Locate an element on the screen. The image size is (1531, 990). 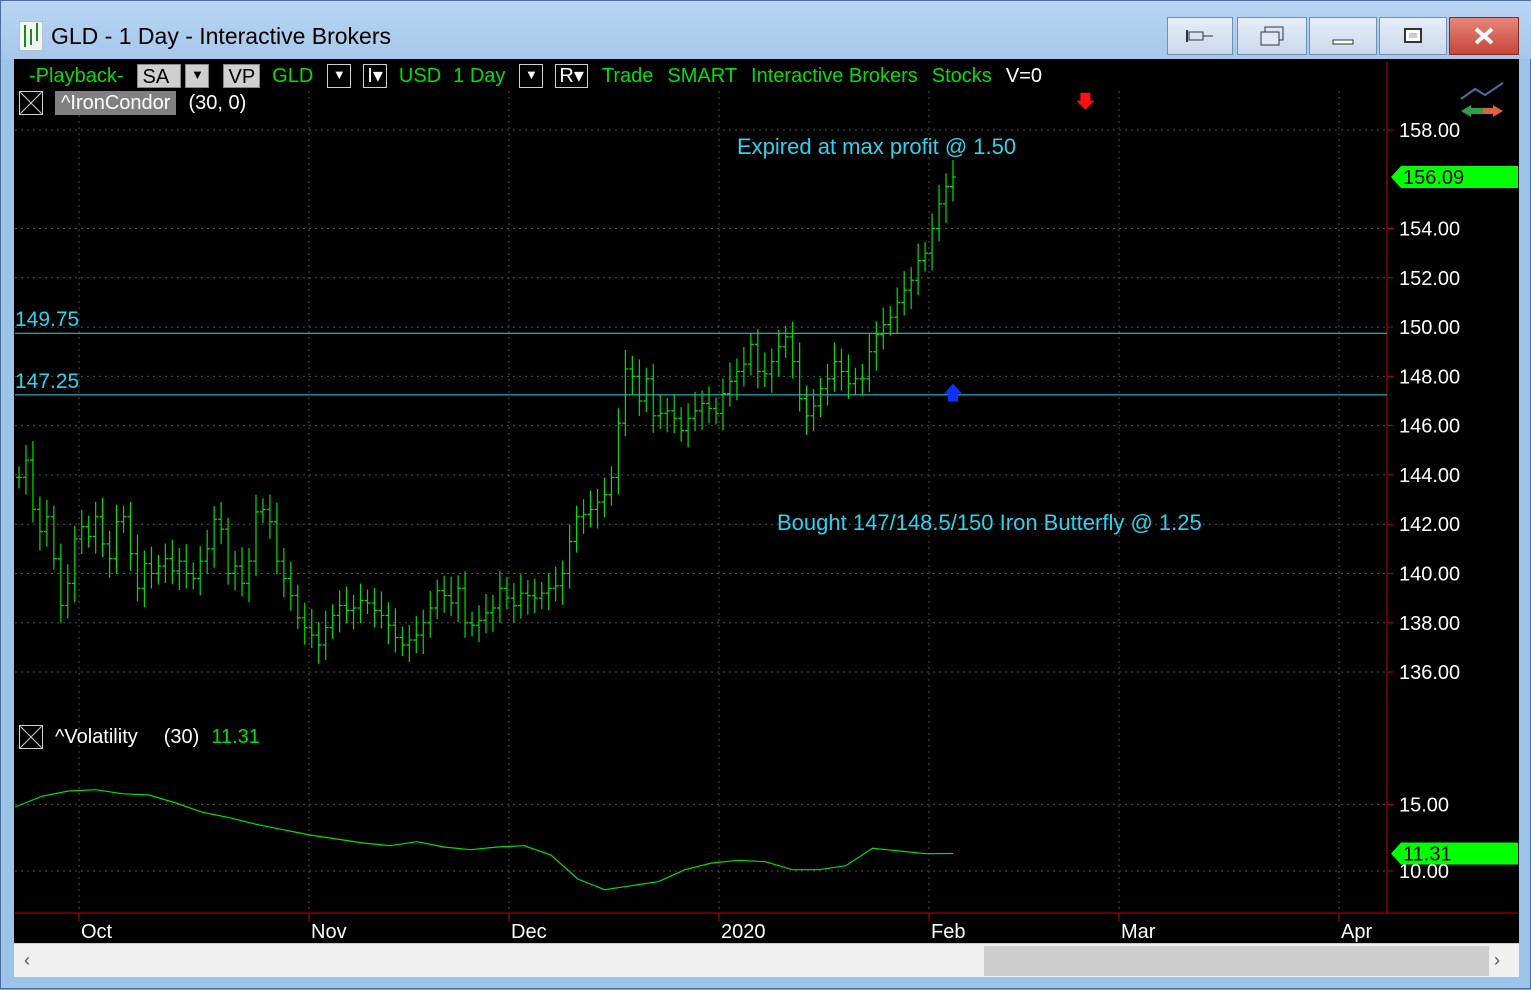
time-tick-label: Apr is located at coordinates (1356, 932).